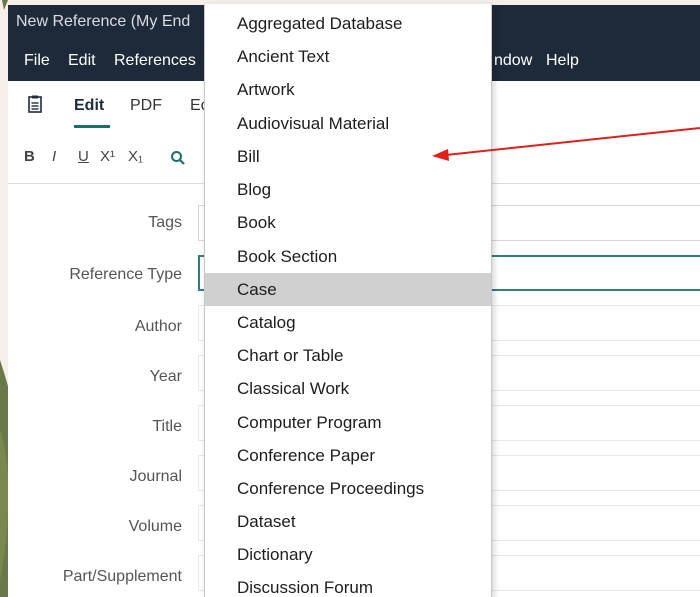 Image resolution: width=700 pixels, height=597 pixels. I want to click on clipboard-icon, so click(35, 104).